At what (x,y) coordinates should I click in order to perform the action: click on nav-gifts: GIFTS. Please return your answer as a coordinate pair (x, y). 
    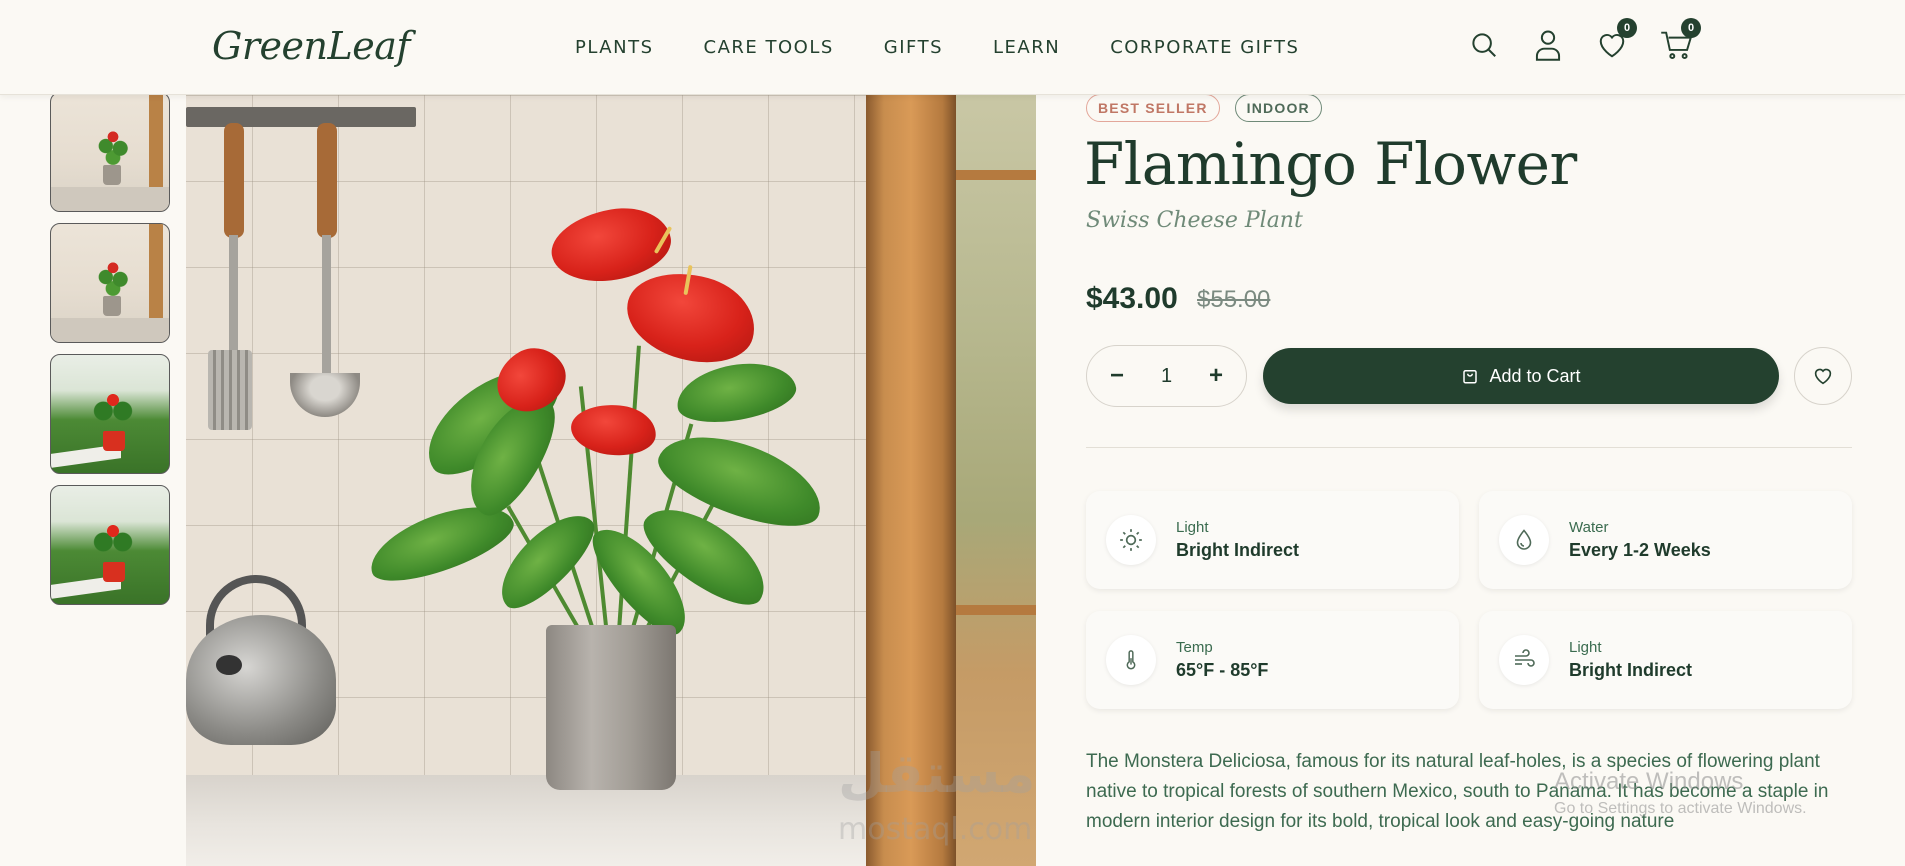
    Looking at the image, I should click on (913, 47).